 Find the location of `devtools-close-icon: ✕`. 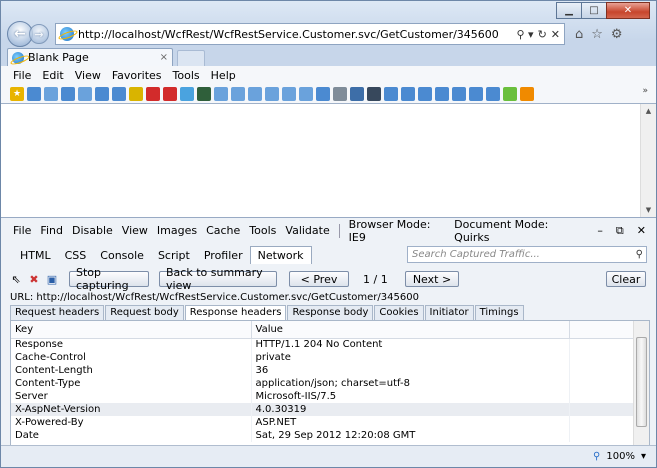

devtools-close-icon: ✕ is located at coordinates (641, 230).